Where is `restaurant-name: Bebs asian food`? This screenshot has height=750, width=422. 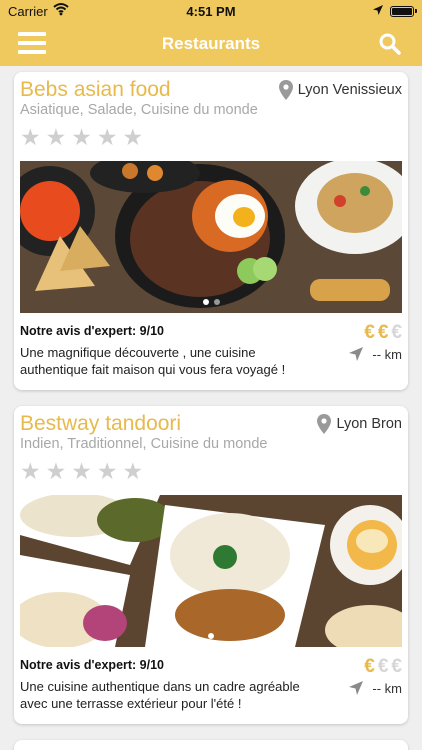
restaurant-name: Bebs asian food is located at coordinates (95, 90).